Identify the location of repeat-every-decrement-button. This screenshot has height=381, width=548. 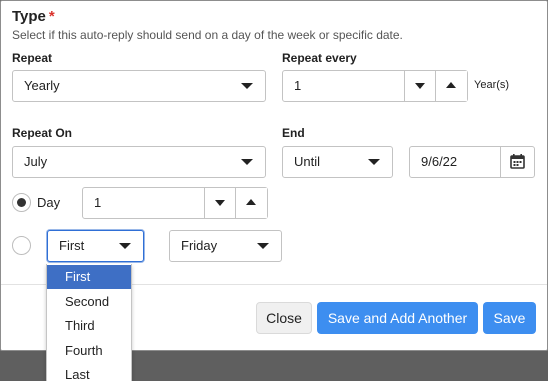
(420, 86).